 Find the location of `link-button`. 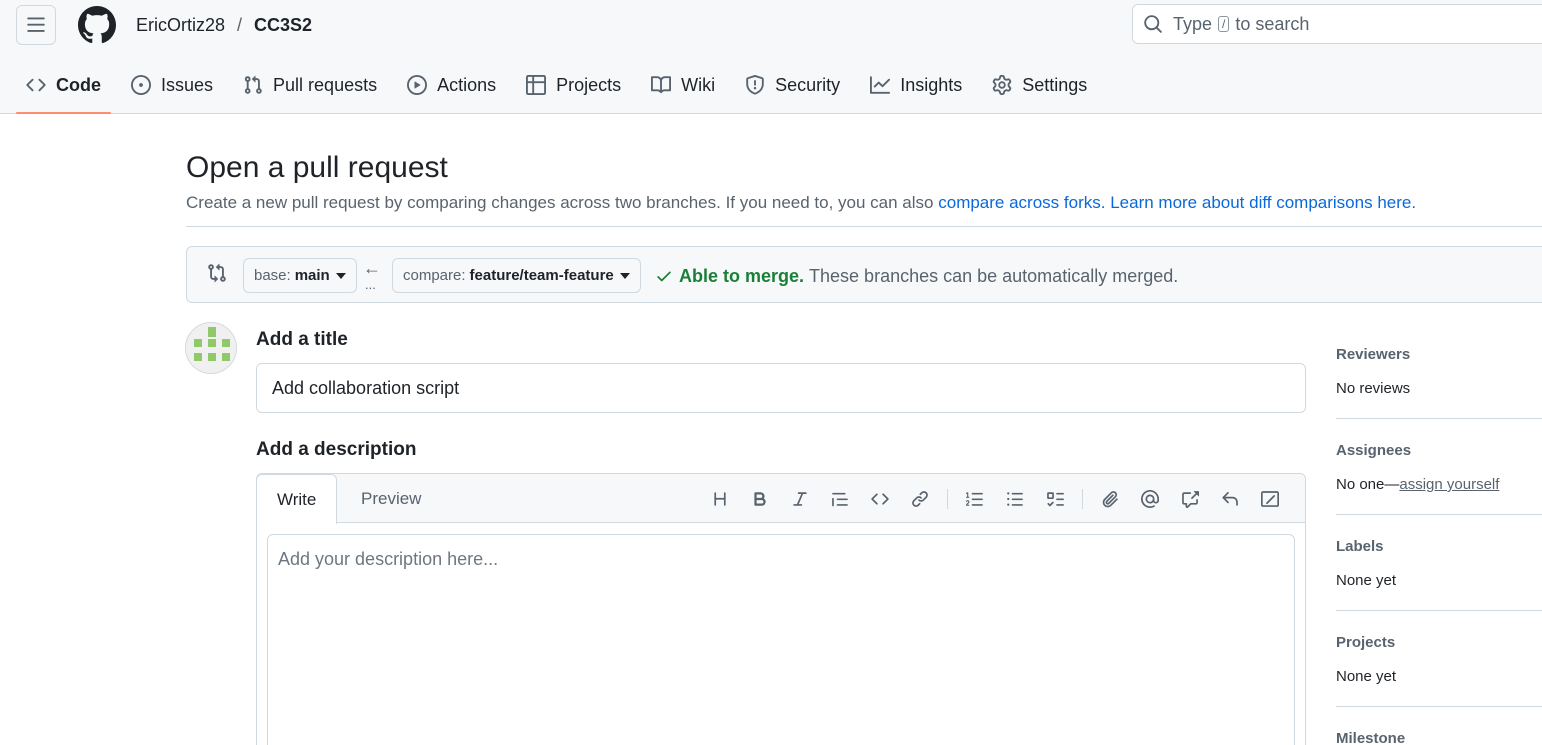

link-button is located at coordinates (920, 499).